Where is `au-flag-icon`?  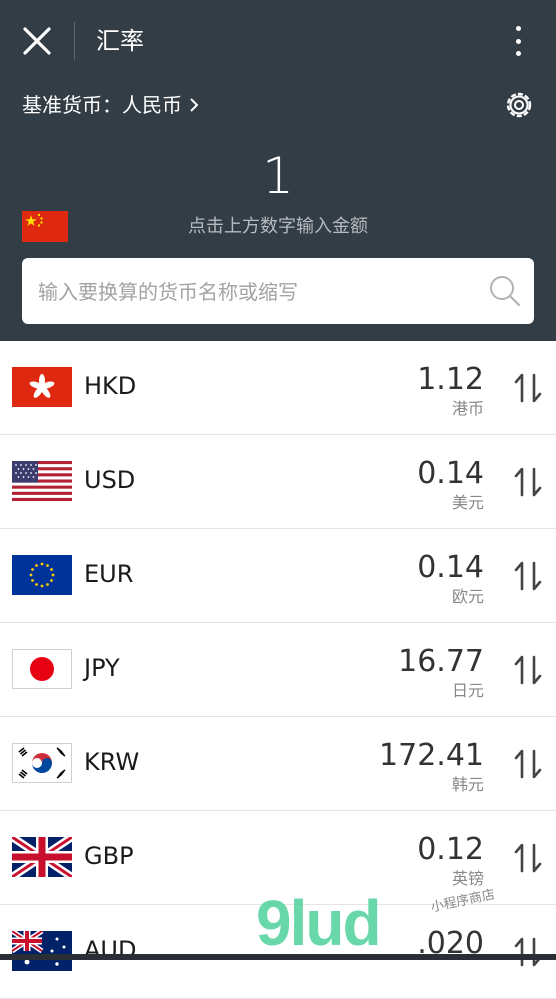
au-flag-icon is located at coordinates (42, 951).